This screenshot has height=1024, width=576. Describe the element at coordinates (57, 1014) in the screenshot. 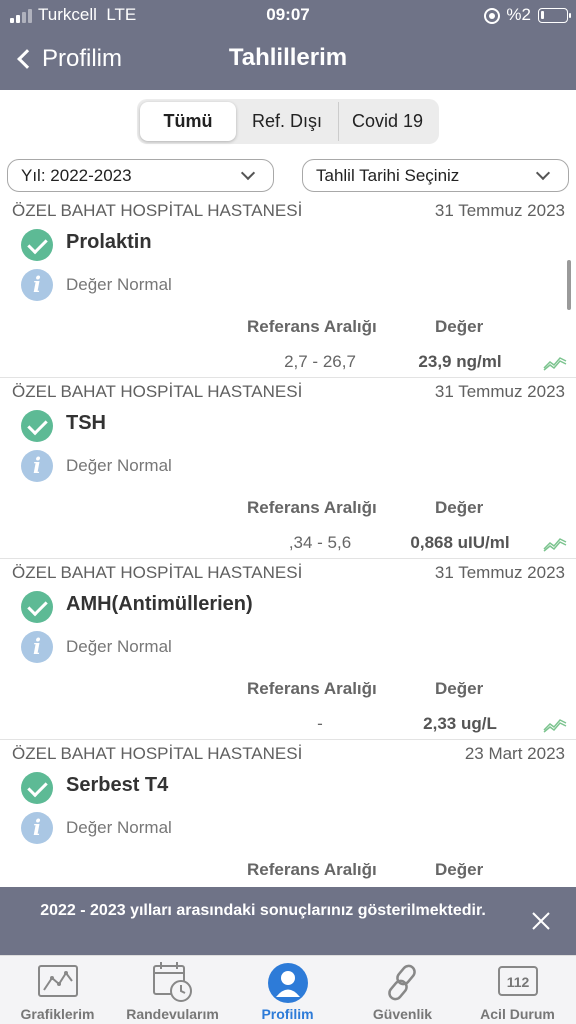

I see `tab-label: Grafiklerim` at that location.